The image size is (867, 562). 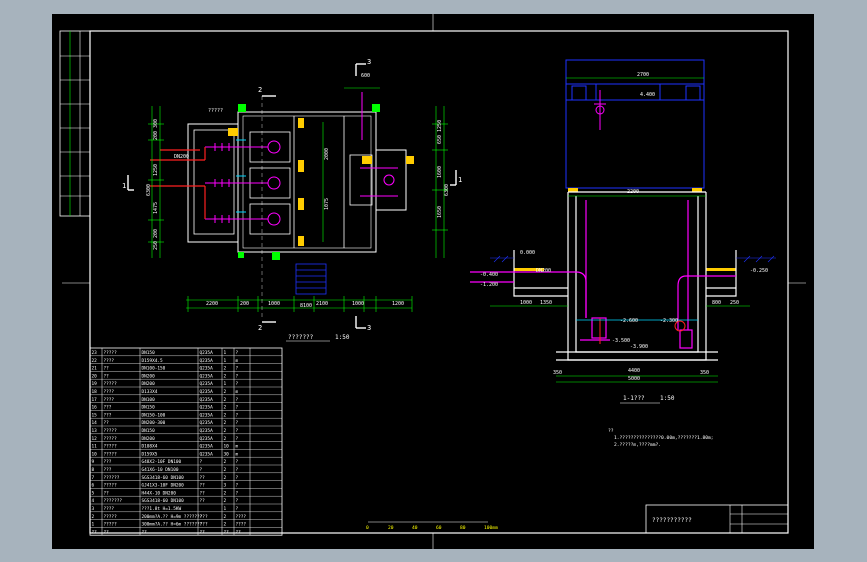 What do you see at coordinates (237, 447) in the screenshot?
I see `table-cell: m` at bounding box center [237, 447].